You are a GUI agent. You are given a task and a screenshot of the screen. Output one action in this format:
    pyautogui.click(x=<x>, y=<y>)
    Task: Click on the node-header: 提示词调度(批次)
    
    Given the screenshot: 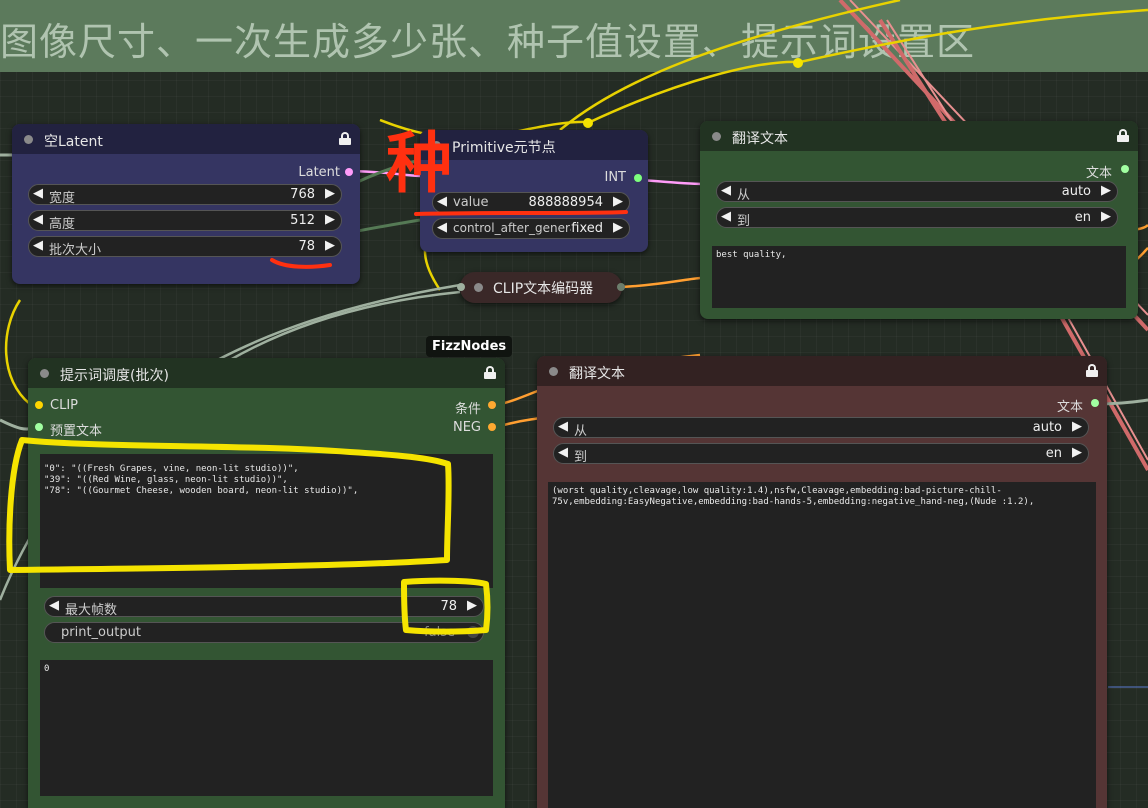 What is the action you would take?
    pyautogui.click(x=266, y=373)
    